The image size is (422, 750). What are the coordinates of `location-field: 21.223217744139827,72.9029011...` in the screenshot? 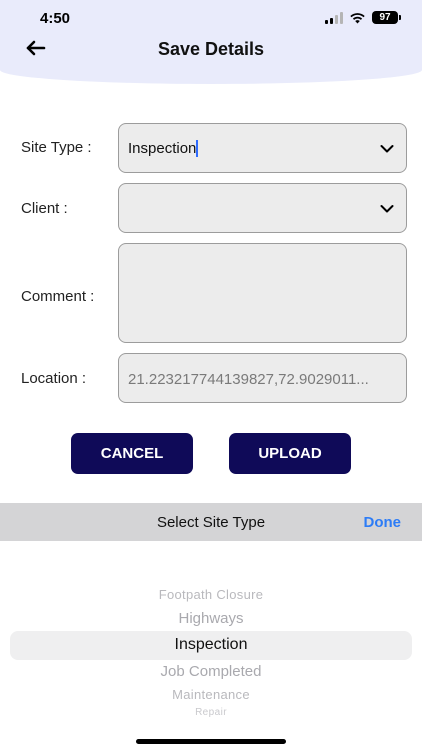 It's located at (262, 378).